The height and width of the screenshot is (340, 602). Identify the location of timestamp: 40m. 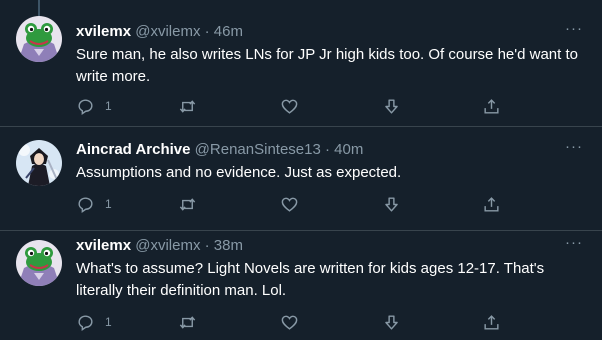
(348, 149).